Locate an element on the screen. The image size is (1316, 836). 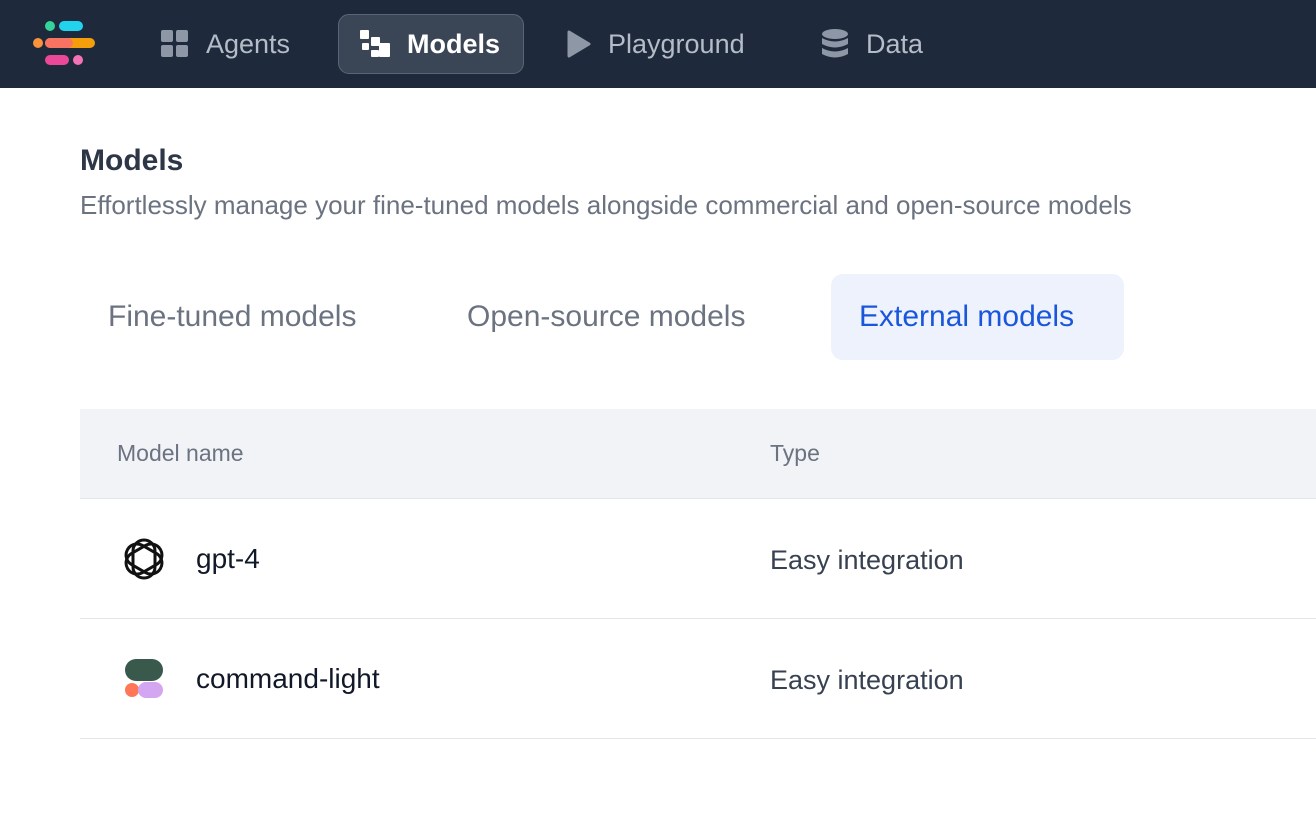
nav-playground: Playground is located at coordinates (655, 44).